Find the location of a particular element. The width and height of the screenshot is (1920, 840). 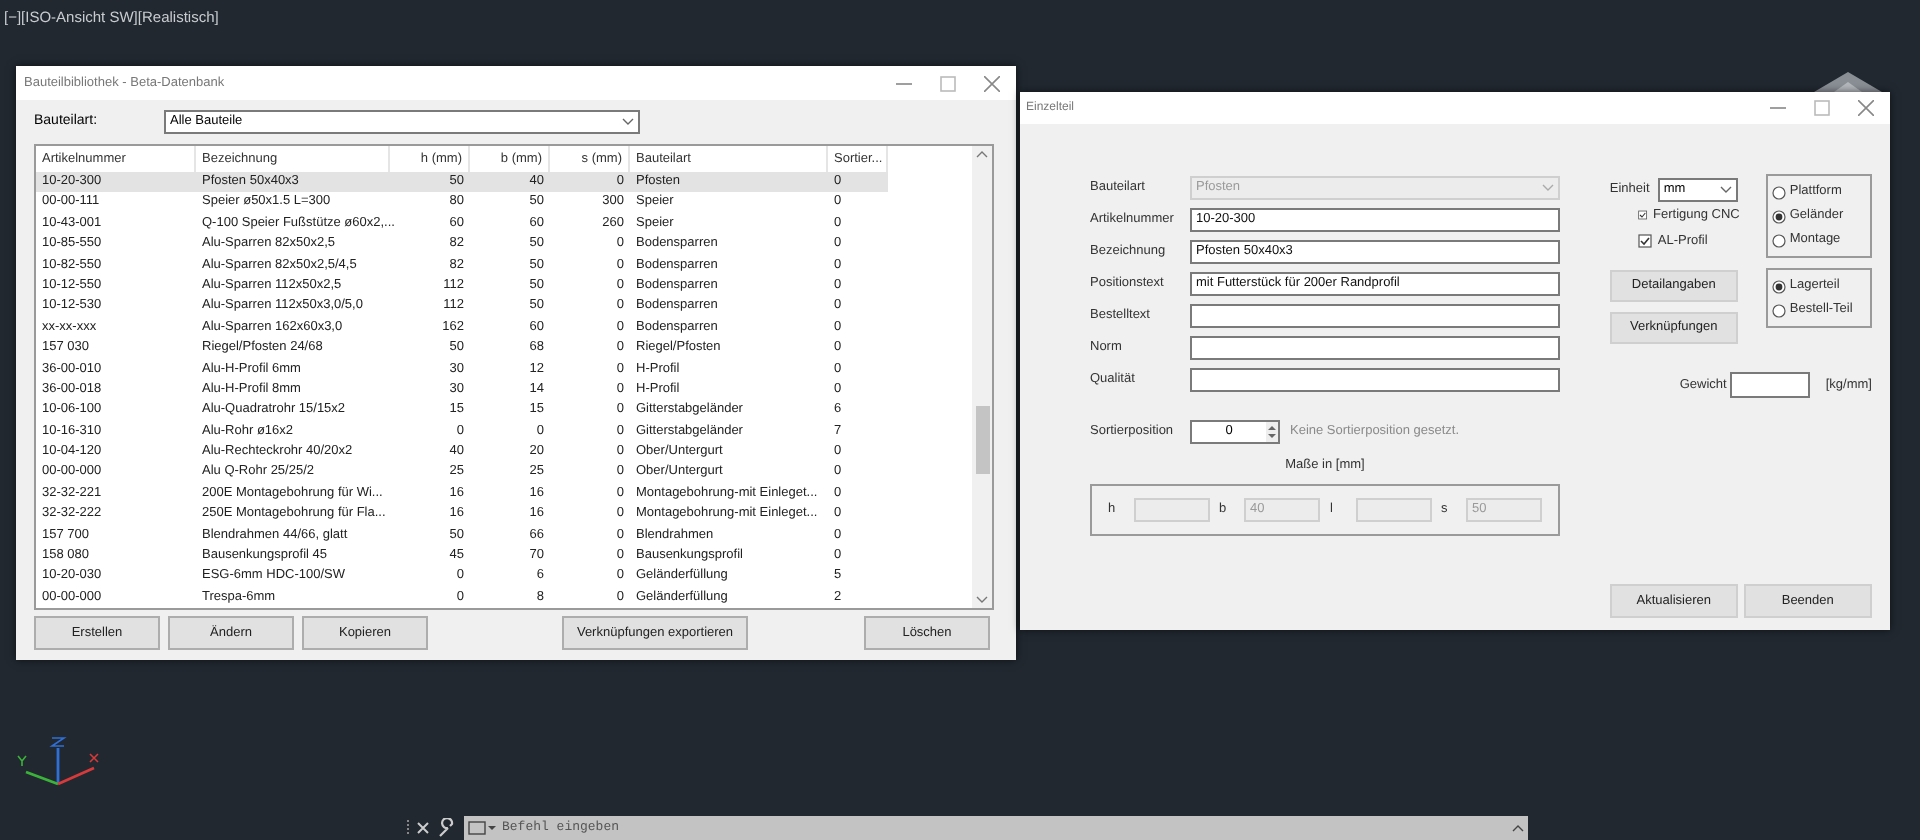

scroll-thumb is located at coordinates (982, 440).